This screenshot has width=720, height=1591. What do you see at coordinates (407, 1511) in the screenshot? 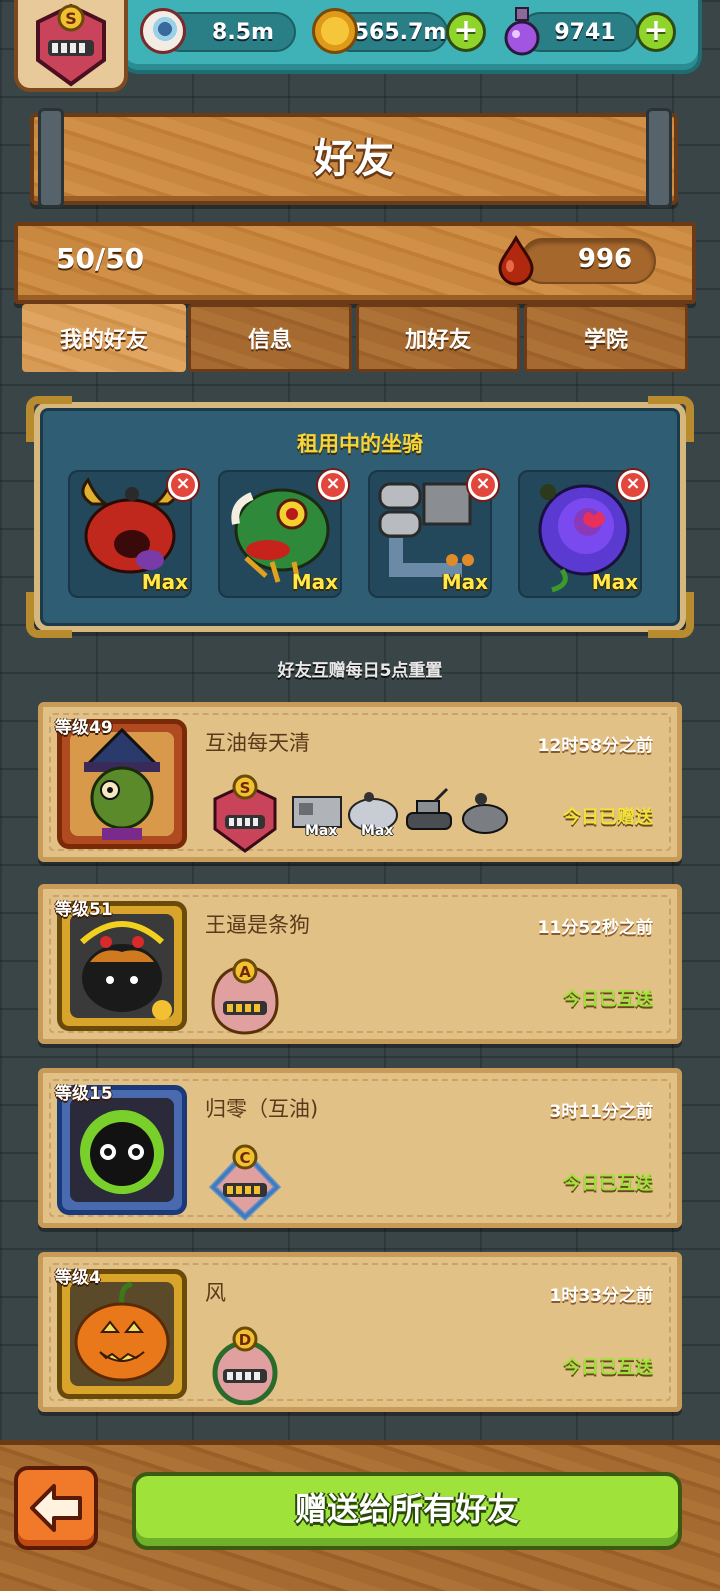
I see `send-to-all-friends-button: 赠送给所有好友` at bounding box center [407, 1511].